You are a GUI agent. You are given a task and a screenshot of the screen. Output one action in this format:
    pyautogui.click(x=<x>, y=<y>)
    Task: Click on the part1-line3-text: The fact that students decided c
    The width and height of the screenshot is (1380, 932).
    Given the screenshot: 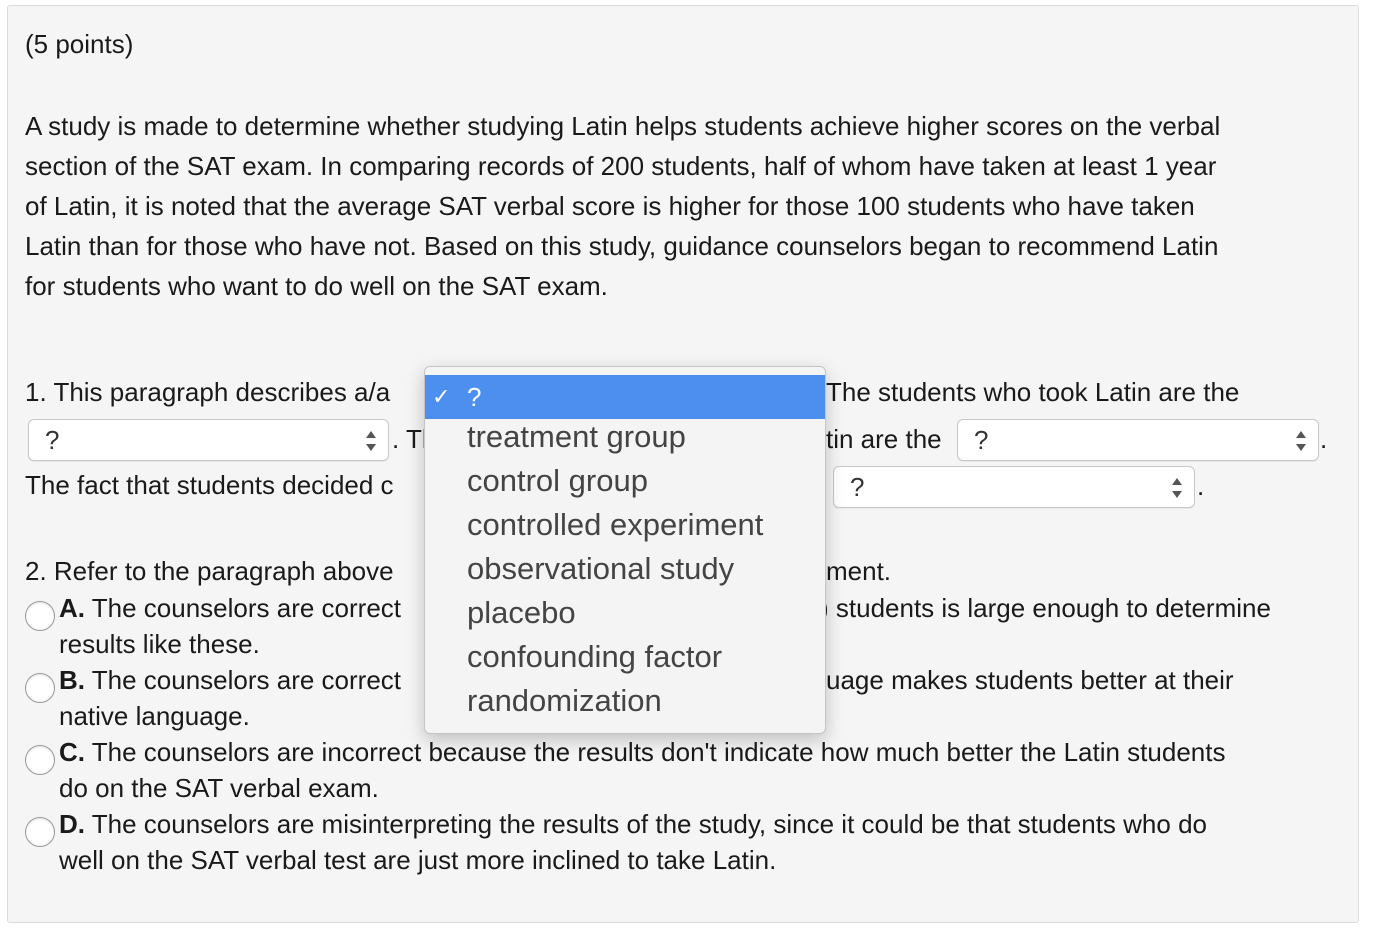 What is the action you would take?
    pyautogui.click(x=209, y=485)
    